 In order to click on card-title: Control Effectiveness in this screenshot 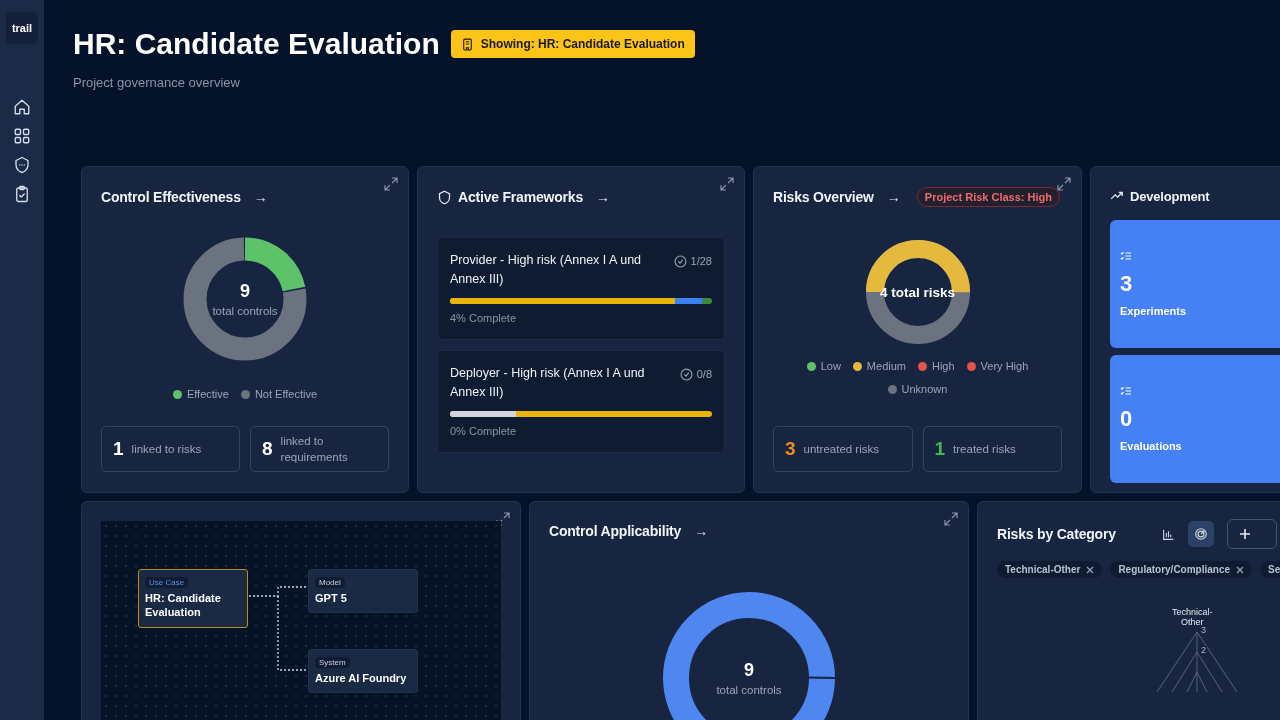, I will do `click(171, 197)`.